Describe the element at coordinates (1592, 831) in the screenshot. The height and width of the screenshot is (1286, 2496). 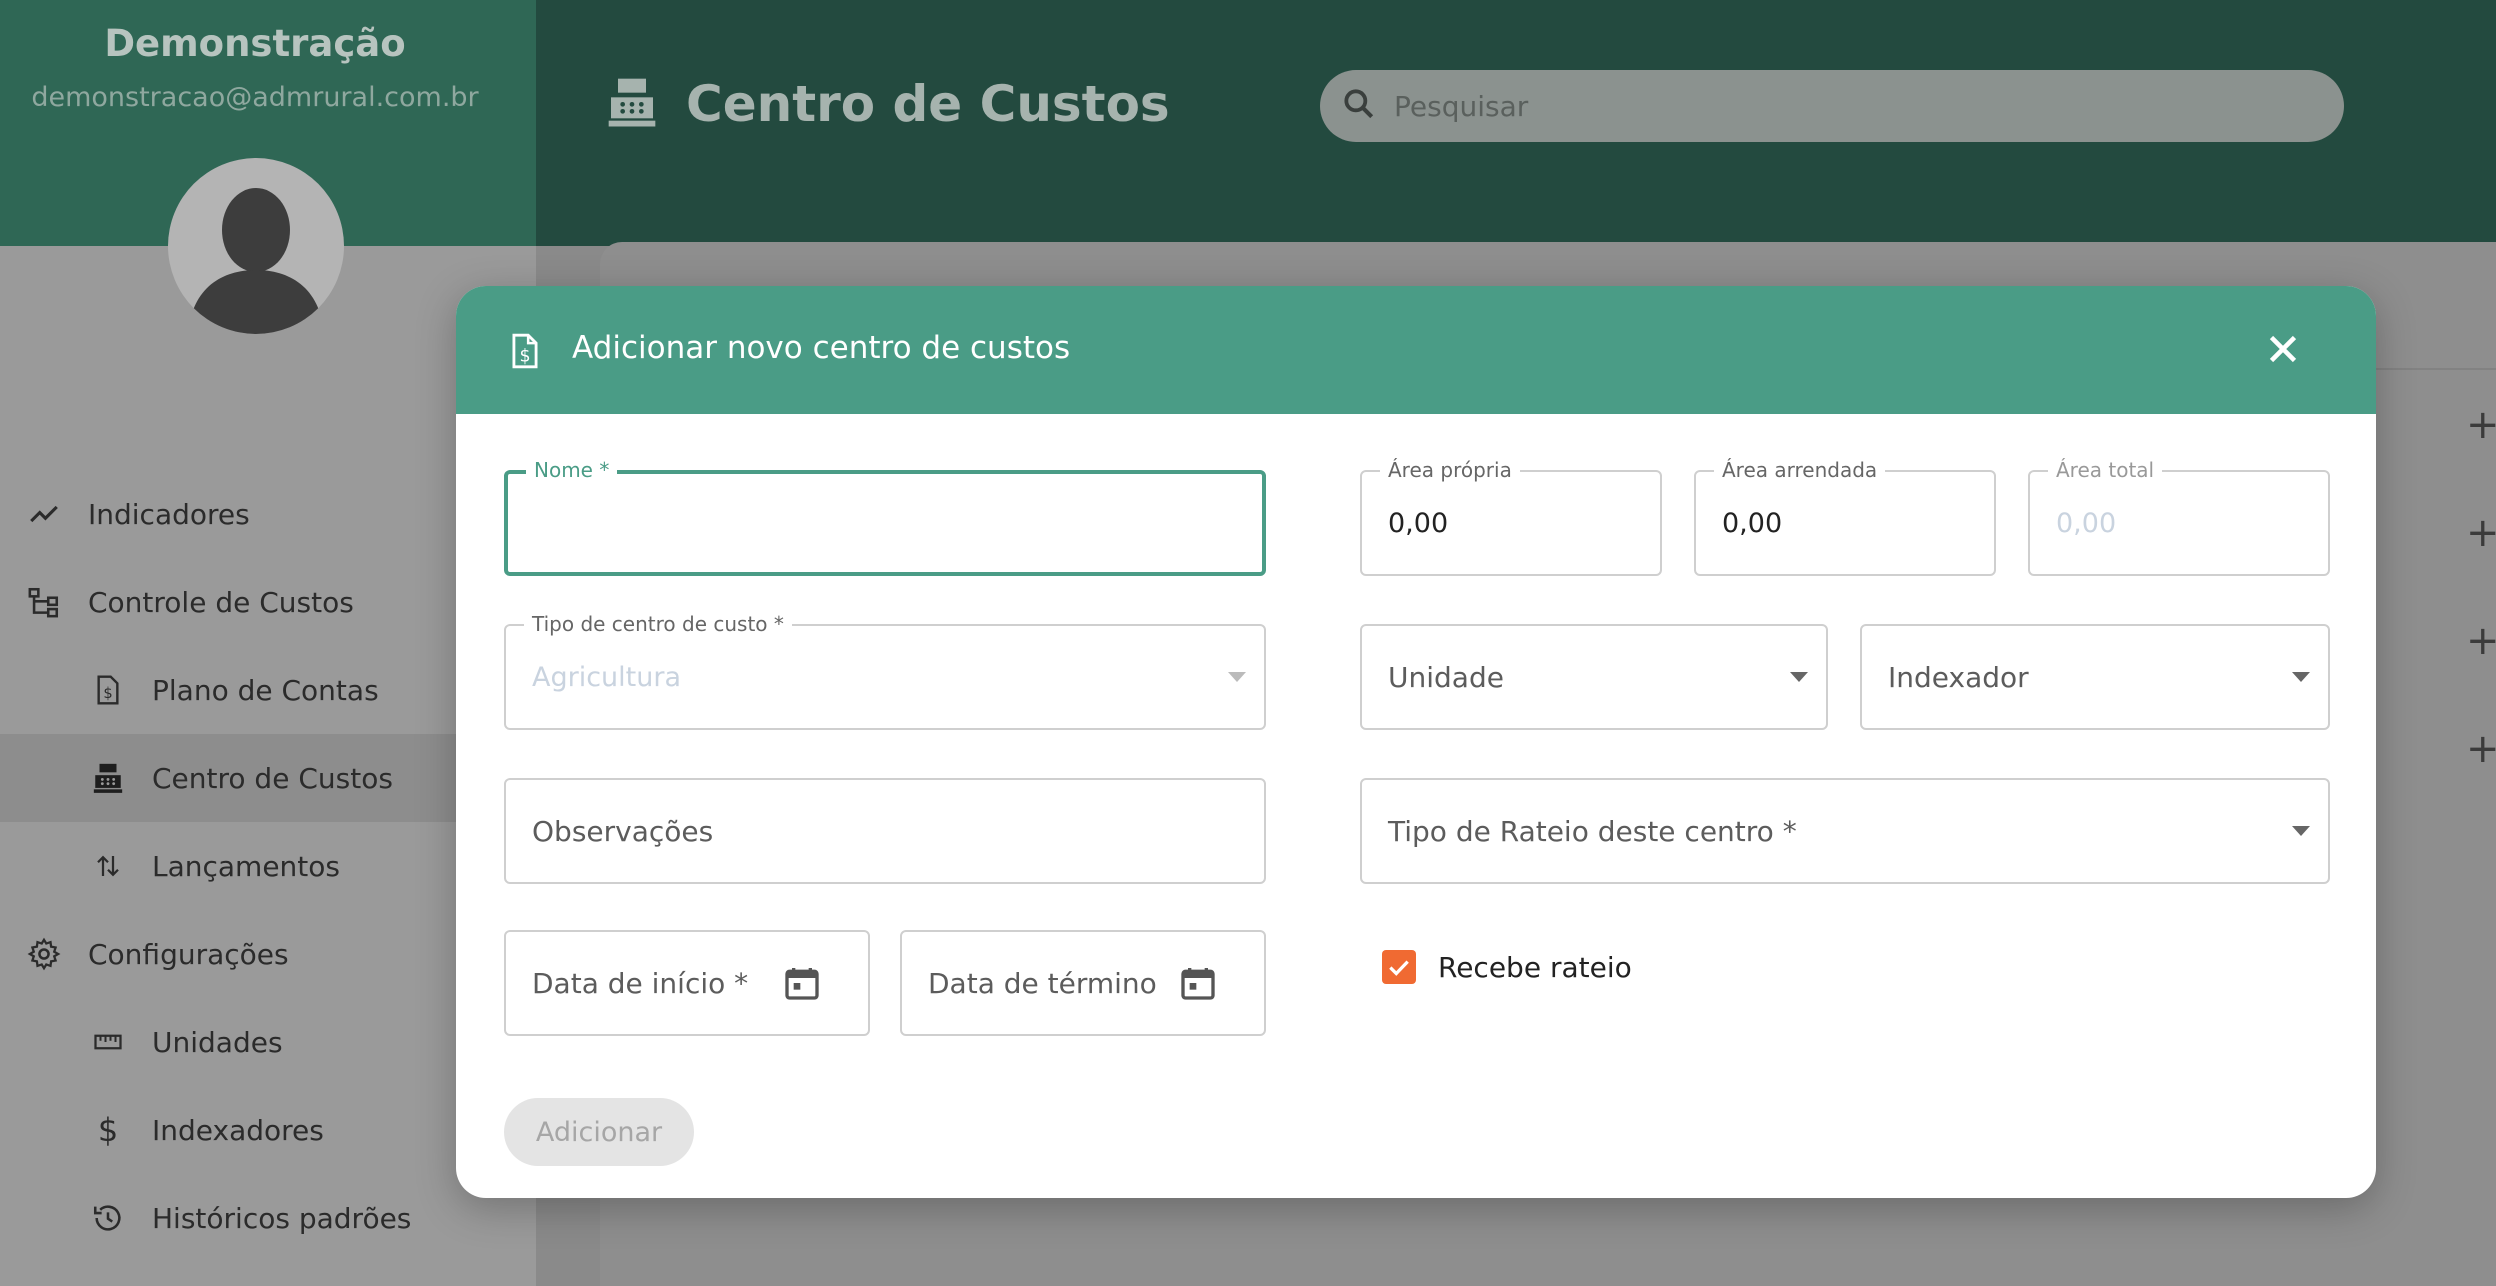
I see `tipo-rateio-placeholder: Tipo de Rateio deste centro *` at that location.